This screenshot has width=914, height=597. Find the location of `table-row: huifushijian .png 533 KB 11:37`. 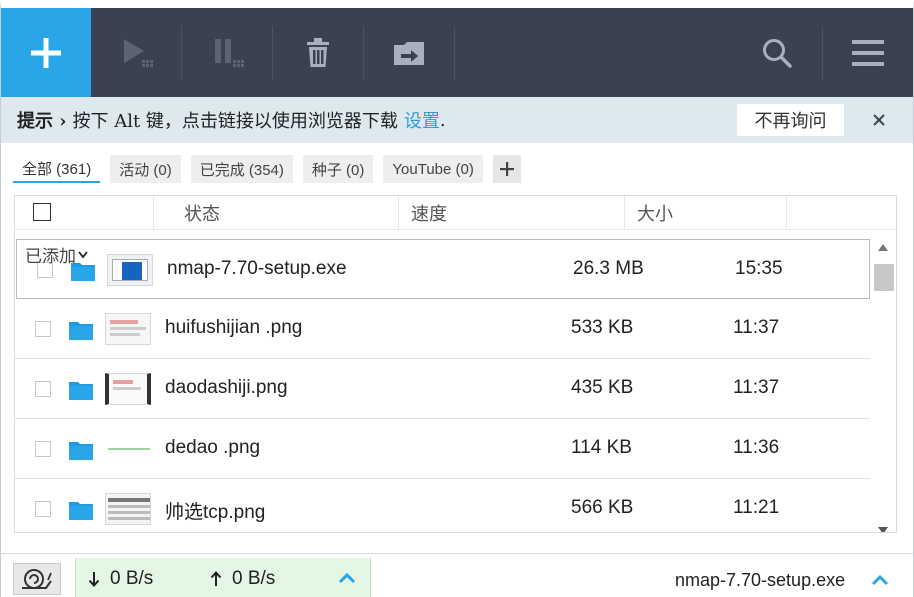

table-row: huifushijian .png 533 KB 11:37 is located at coordinates (442, 329).